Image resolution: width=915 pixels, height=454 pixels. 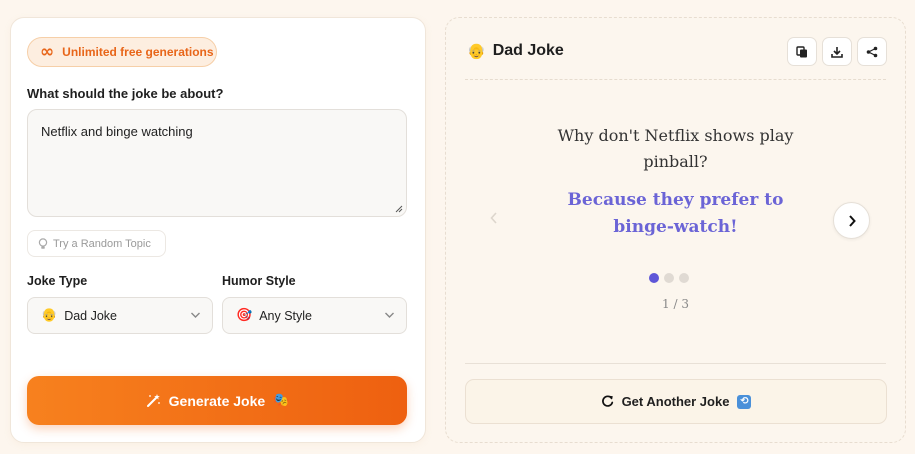 I want to click on share-icon, so click(x=872, y=51).